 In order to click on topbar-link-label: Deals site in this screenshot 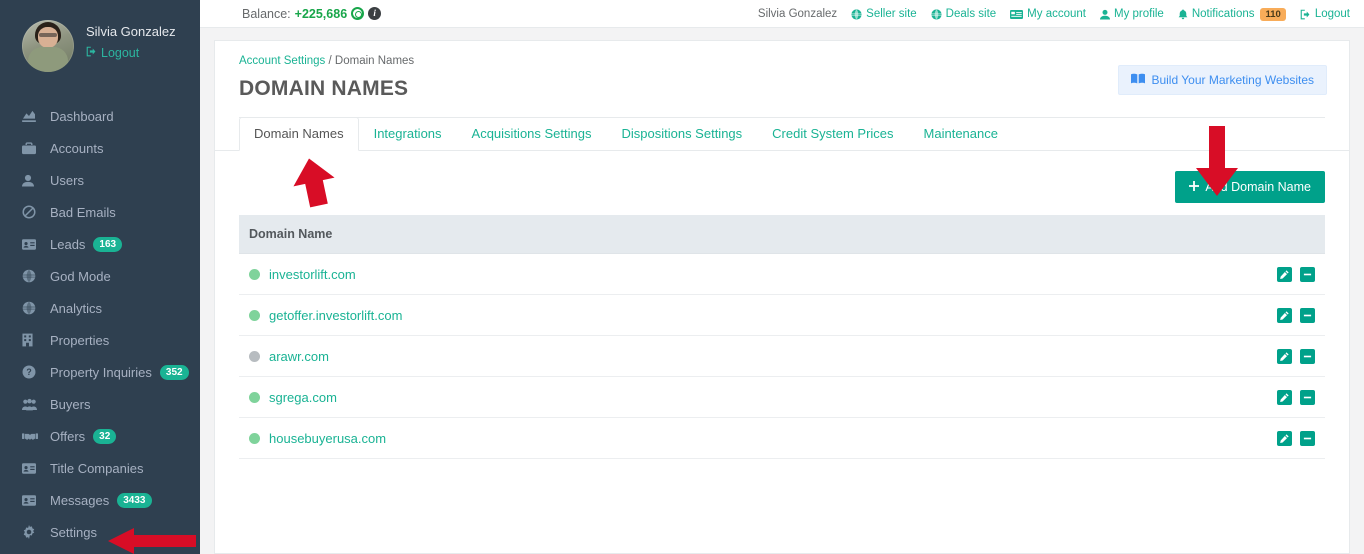, I will do `click(971, 14)`.